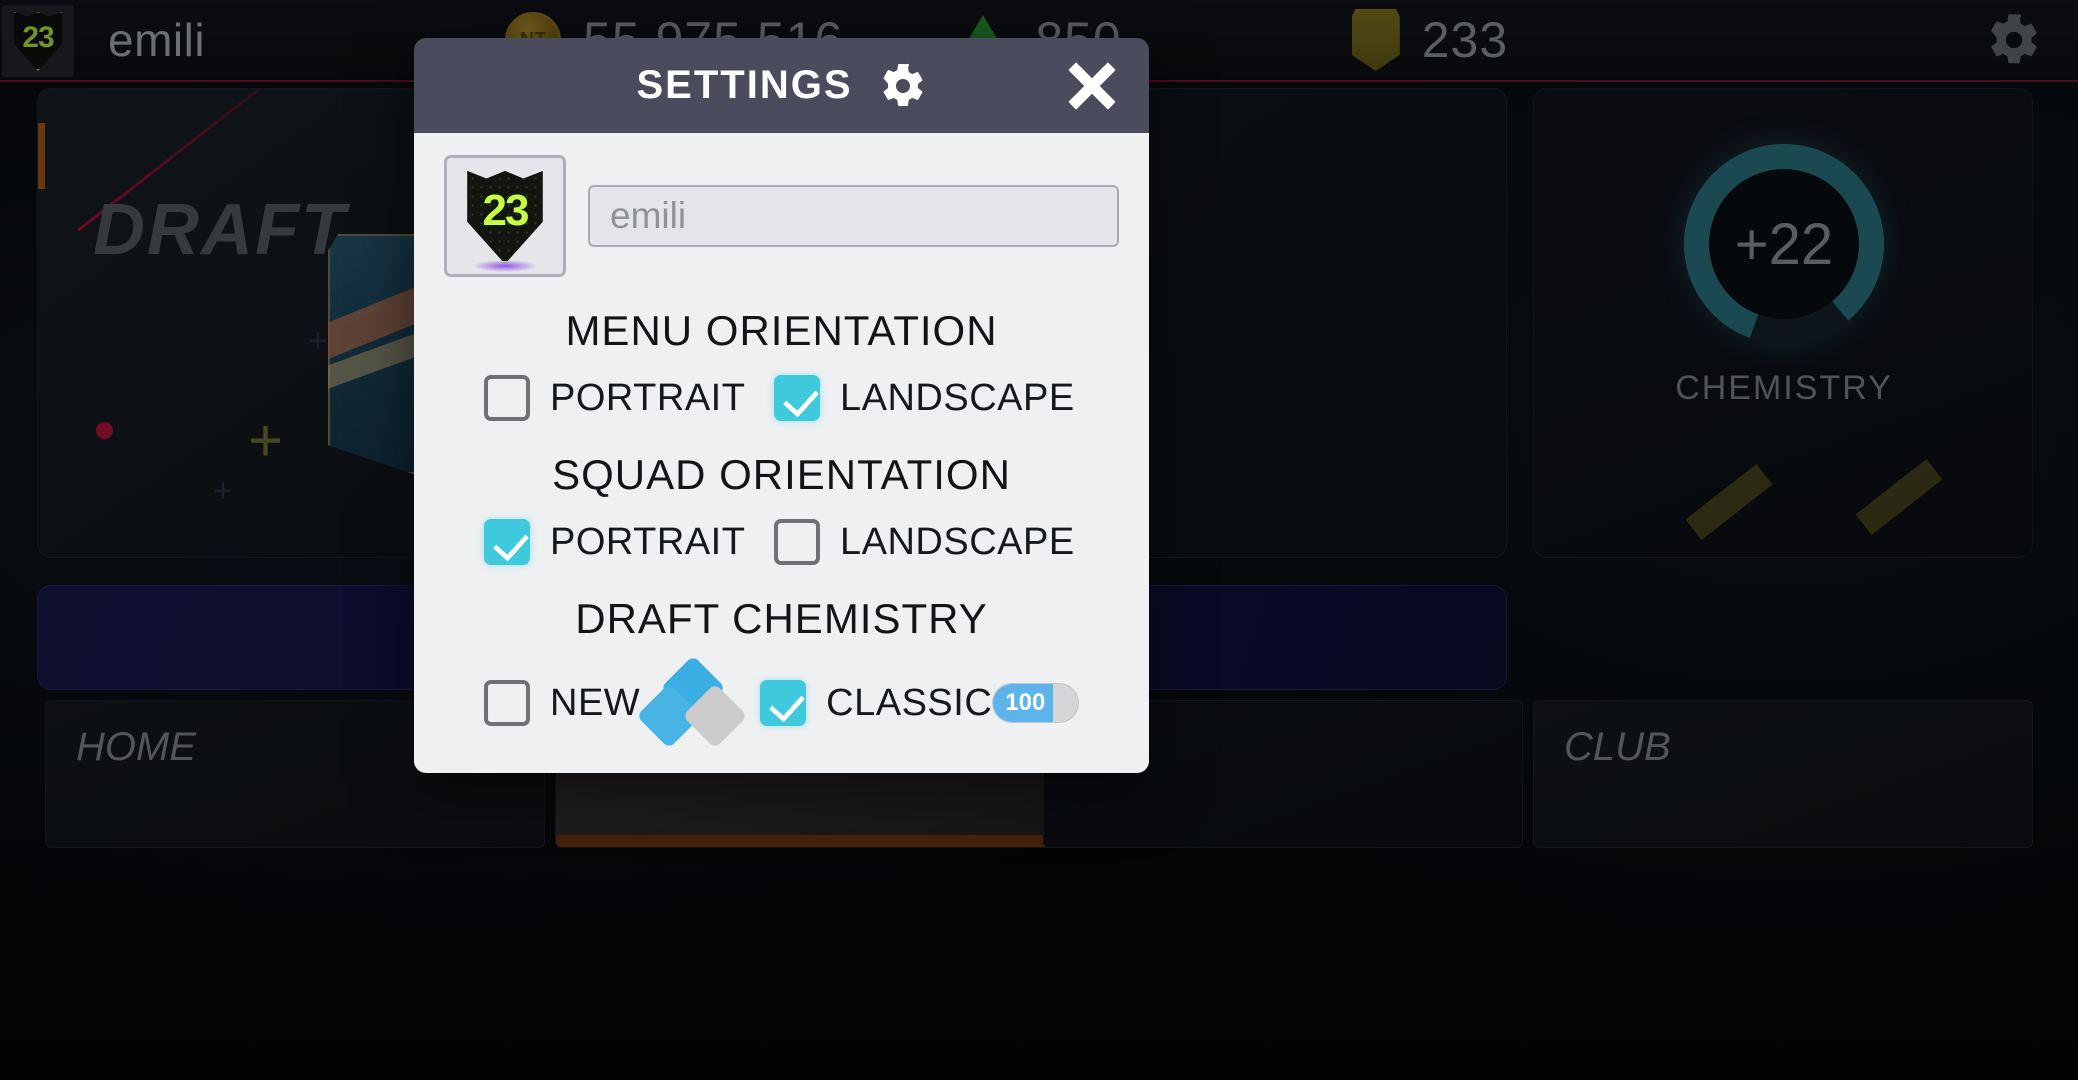  Describe the element at coordinates (797, 542) in the screenshot. I see `checkbox-squad-landscape` at that location.